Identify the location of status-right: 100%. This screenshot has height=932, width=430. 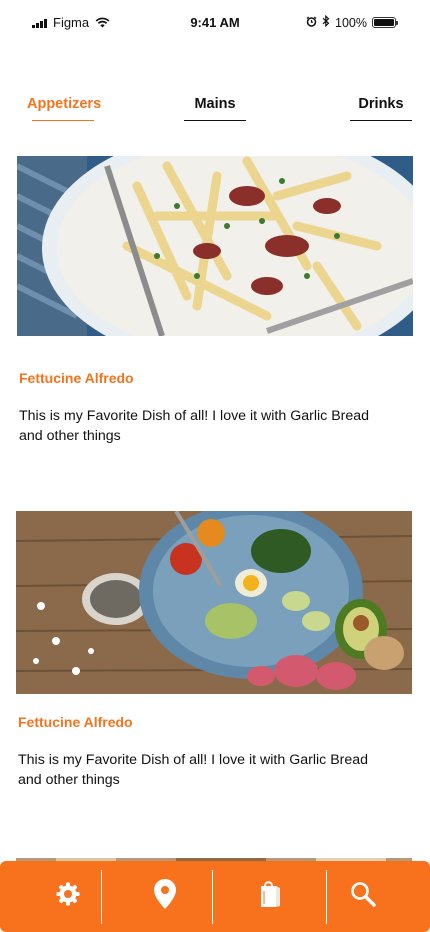
(352, 22).